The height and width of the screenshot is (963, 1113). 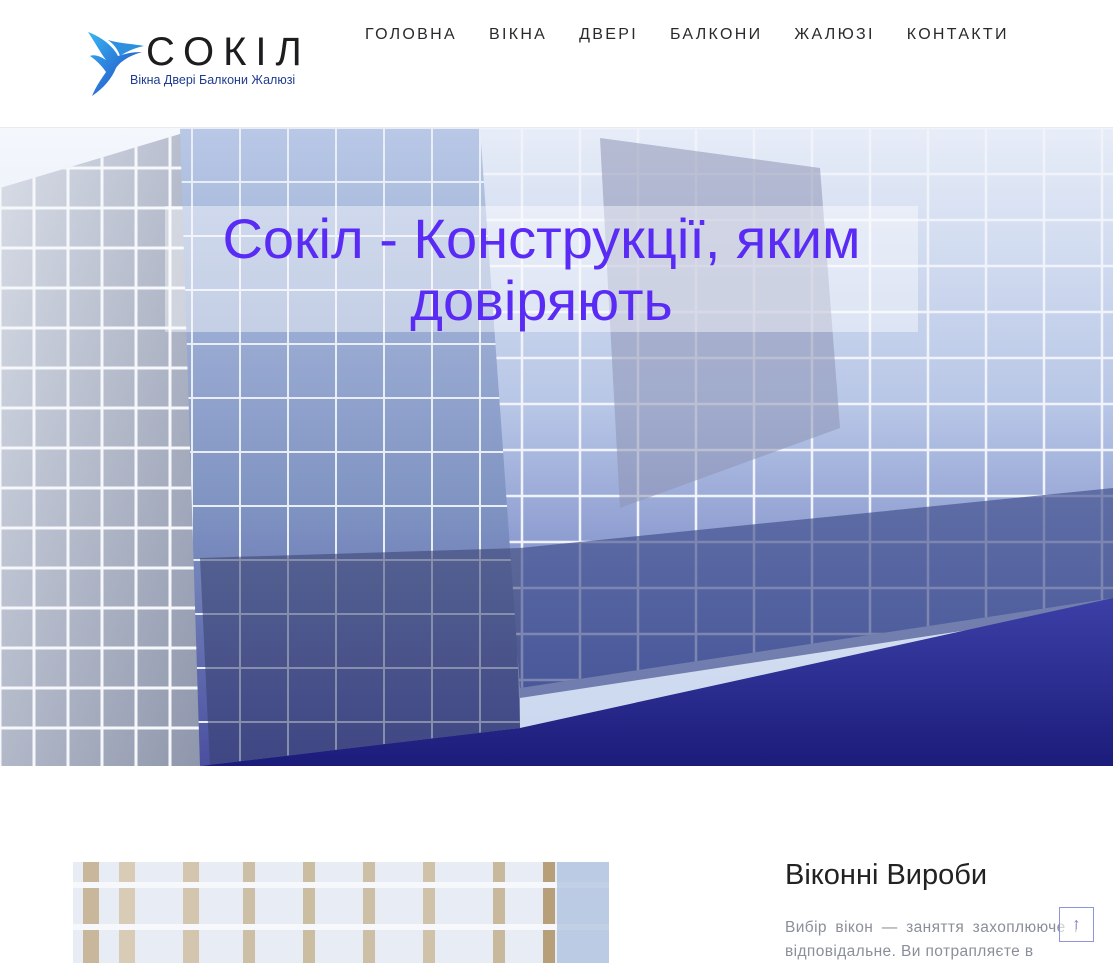 I want to click on nav-item-blinds: ЖАЛЮЗІ, so click(x=834, y=35).